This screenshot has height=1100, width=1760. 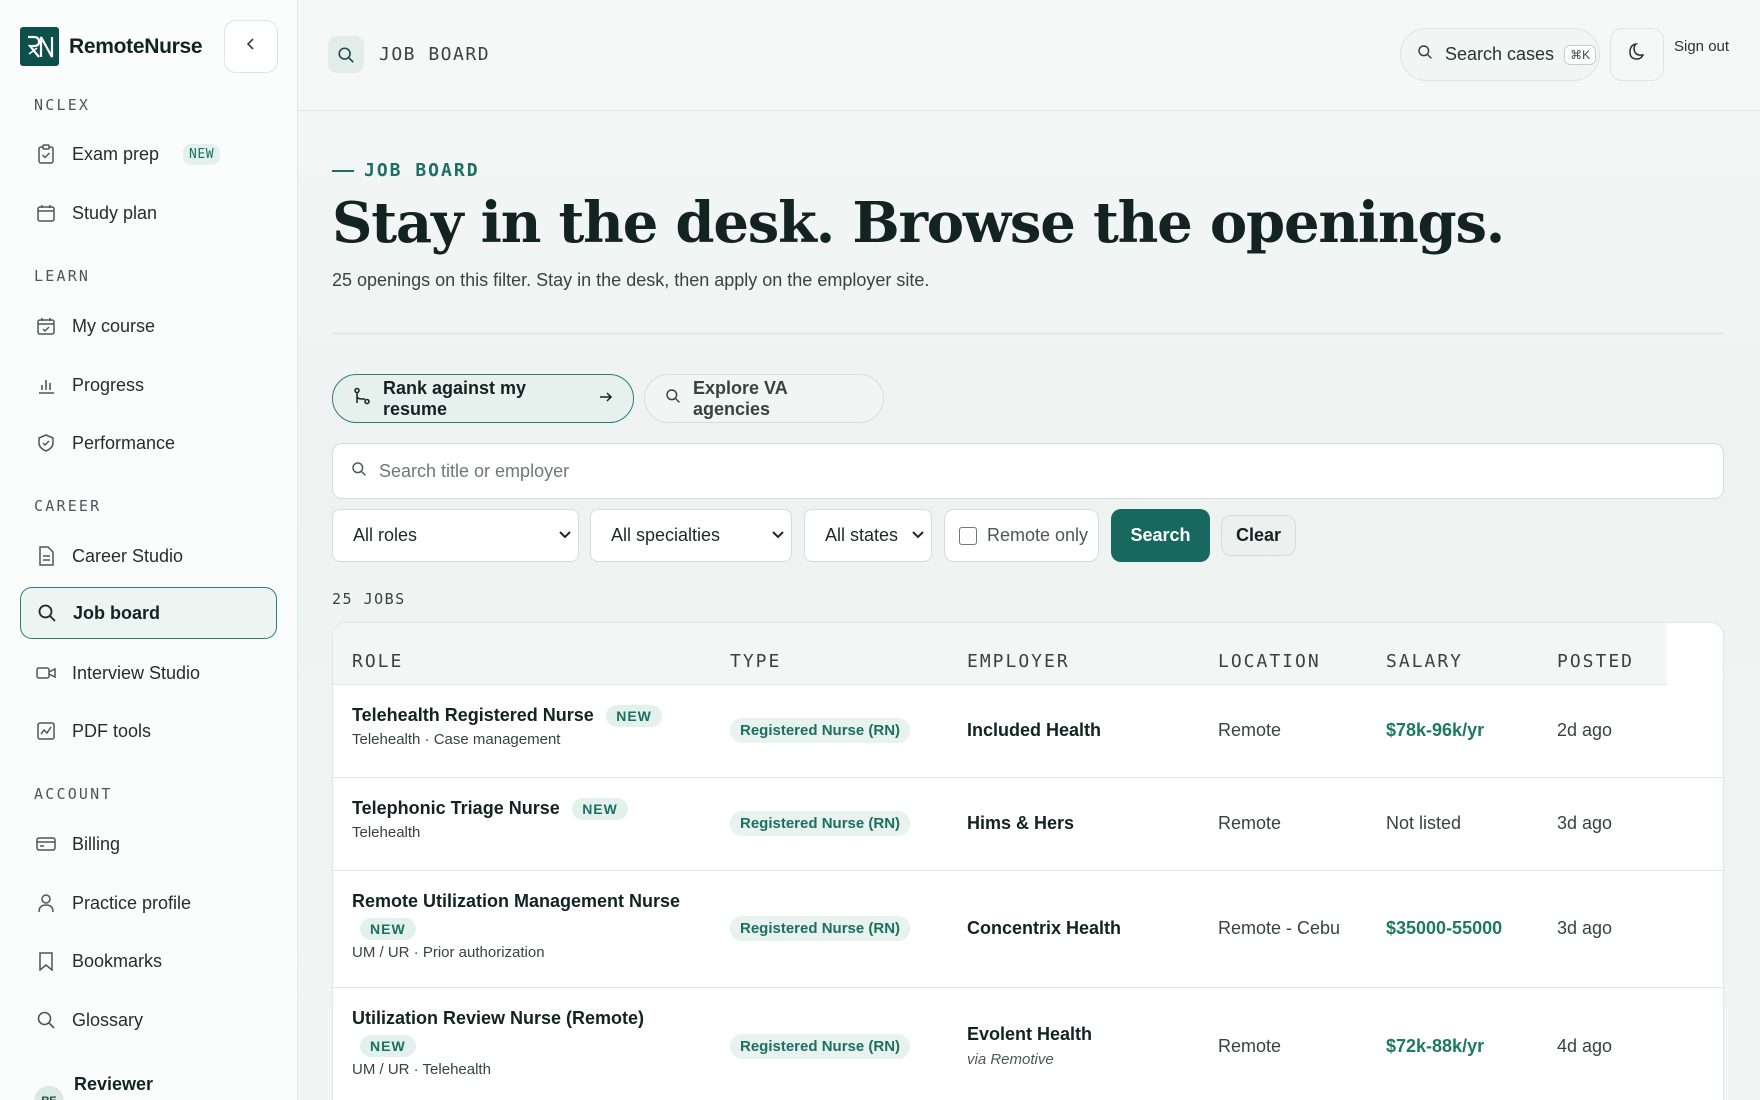 What do you see at coordinates (755, 661) in the screenshot?
I see `column-header-type: TYPE` at bounding box center [755, 661].